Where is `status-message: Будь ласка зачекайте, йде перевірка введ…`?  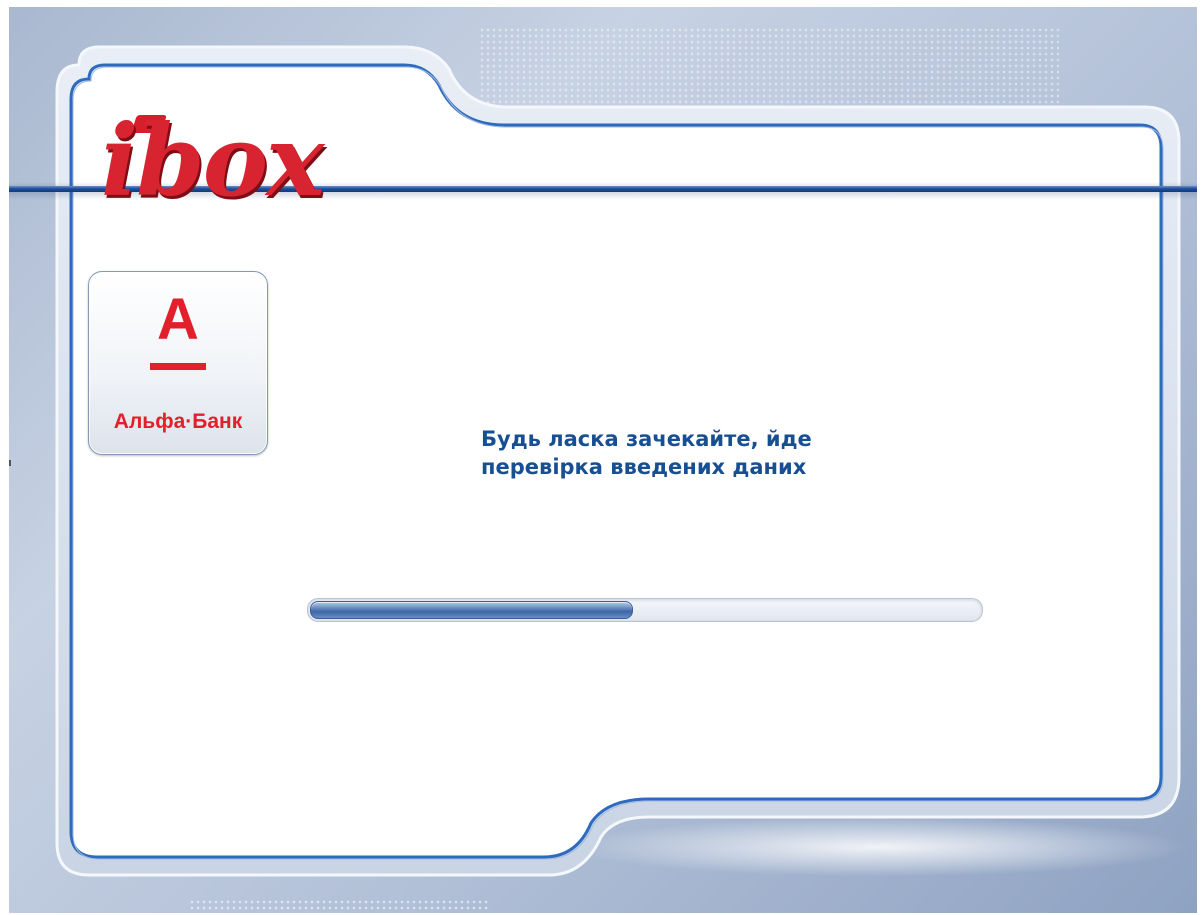 status-message: Будь ласка зачекайте, йде перевірка введ… is located at coordinates (691, 453).